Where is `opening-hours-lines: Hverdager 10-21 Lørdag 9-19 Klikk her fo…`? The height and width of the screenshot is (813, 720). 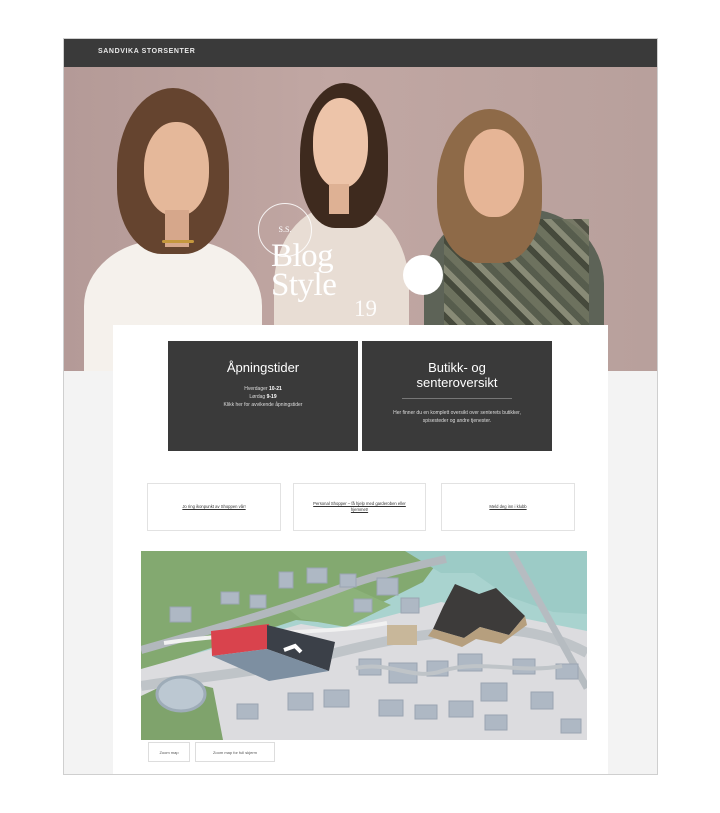 opening-hours-lines: Hverdager 10-21 Lørdag 9-19 Klikk her fo… is located at coordinates (263, 397).